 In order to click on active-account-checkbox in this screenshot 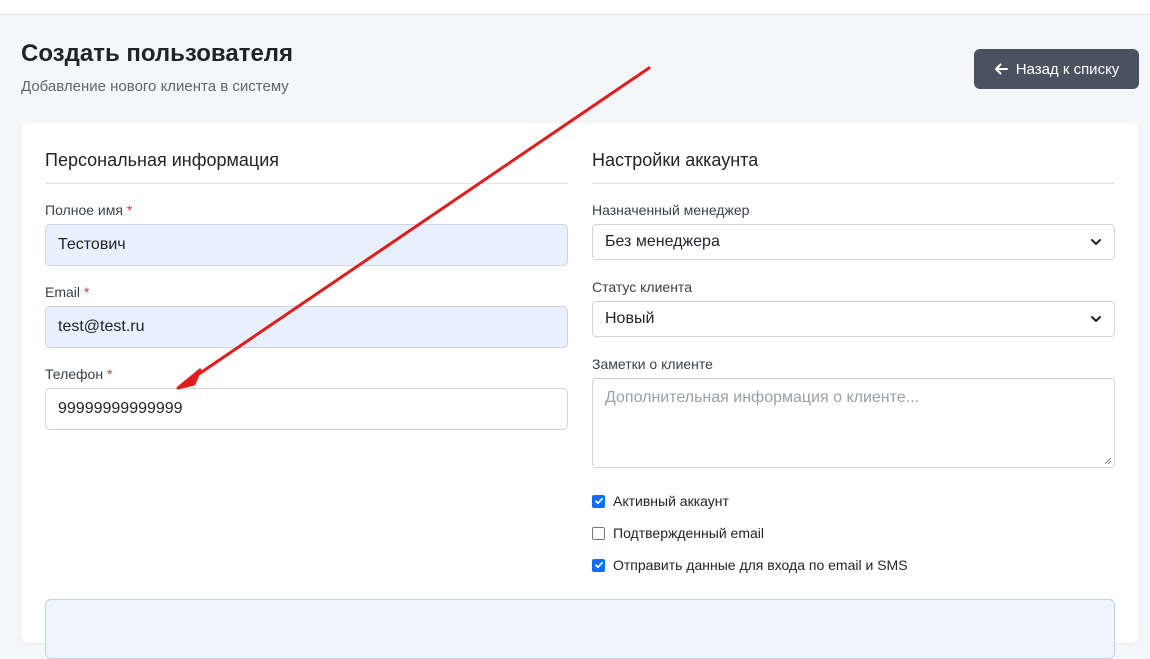, I will do `click(598, 501)`.